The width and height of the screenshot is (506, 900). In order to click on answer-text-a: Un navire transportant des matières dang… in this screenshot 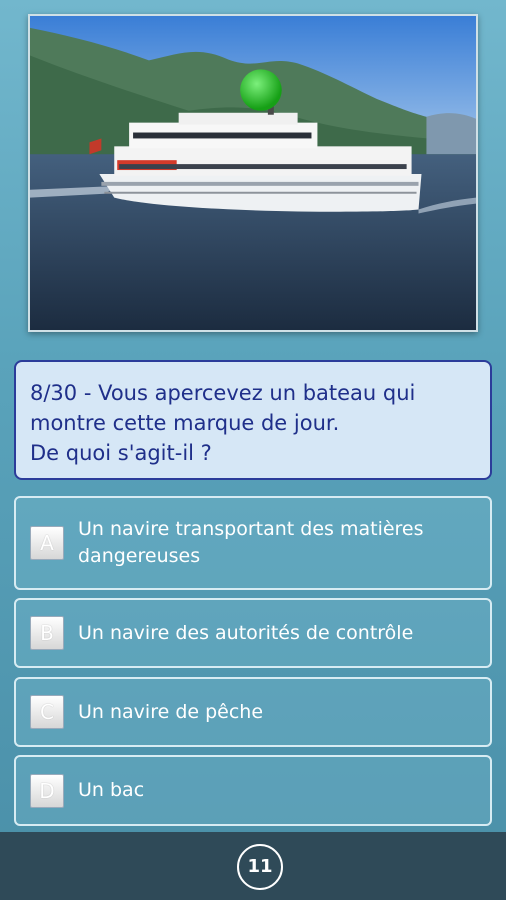, I will do `click(251, 542)`.